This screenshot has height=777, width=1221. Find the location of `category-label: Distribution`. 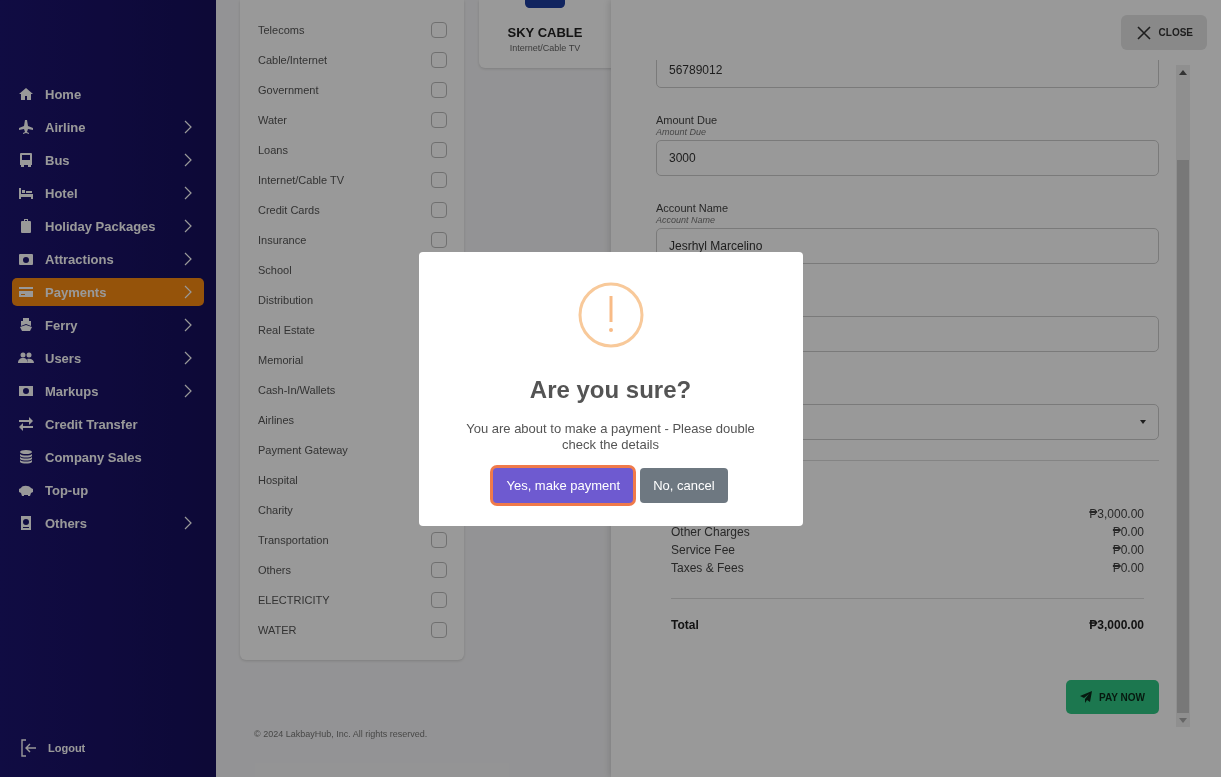

category-label: Distribution is located at coordinates (286, 300).